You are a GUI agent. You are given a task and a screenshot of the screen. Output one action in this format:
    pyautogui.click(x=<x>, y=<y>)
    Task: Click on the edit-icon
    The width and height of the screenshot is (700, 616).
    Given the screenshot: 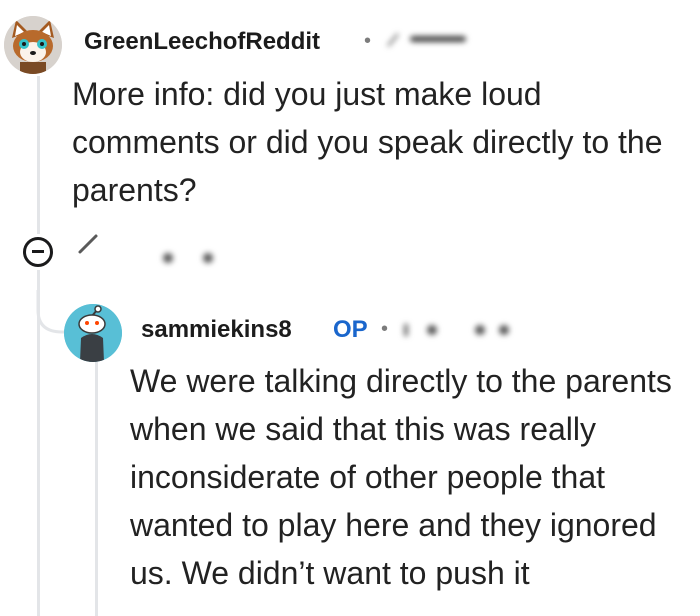 What is the action you would take?
    pyautogui.click(x=89, y=243)
    